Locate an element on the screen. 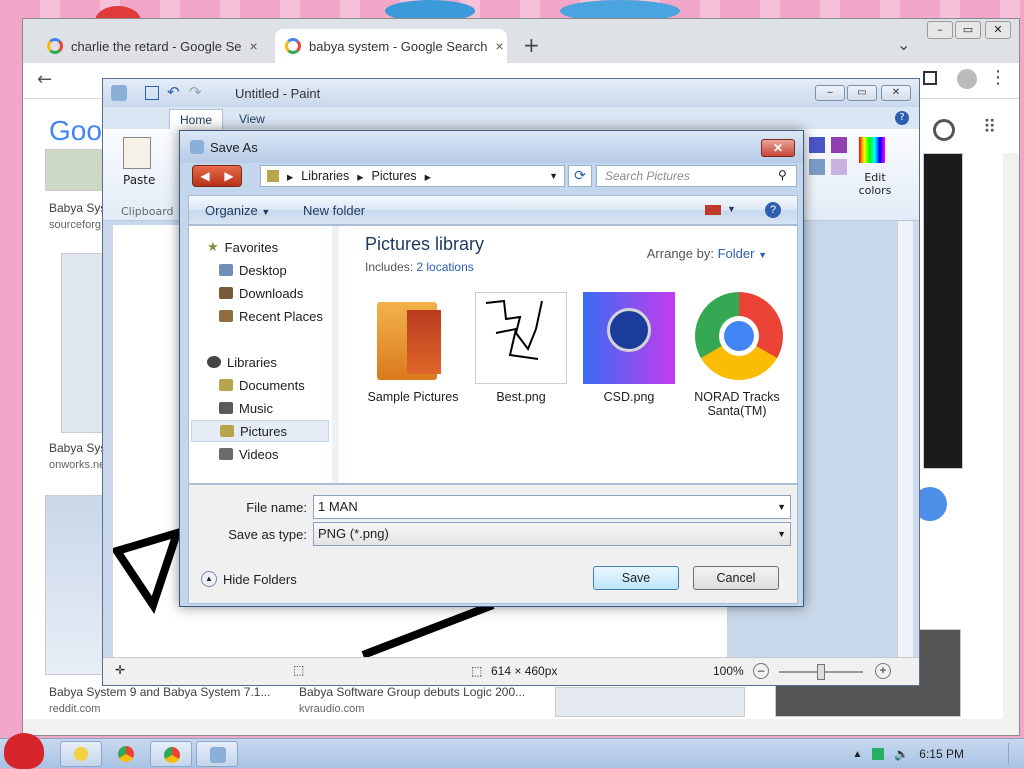 The image size is (1024, 769). zoom-in-button: + is located at coordinates (883, 671).